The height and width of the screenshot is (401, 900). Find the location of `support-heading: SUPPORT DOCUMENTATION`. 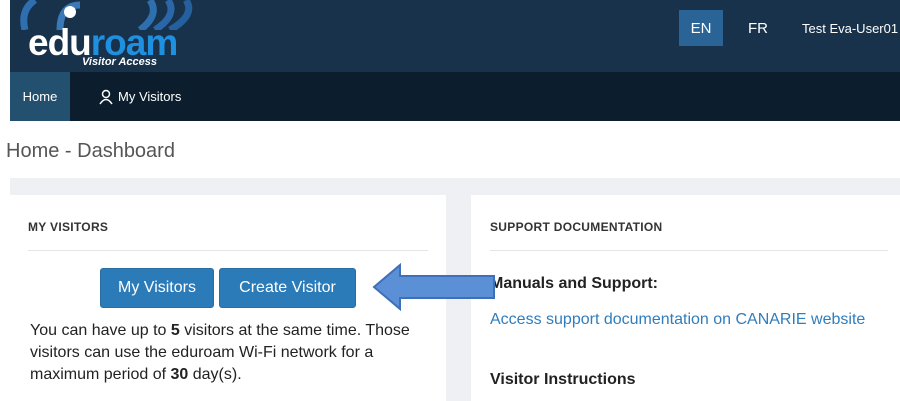

support-heading: SUPPORT DOCUMENTATION is located at coordinates (576, 227).